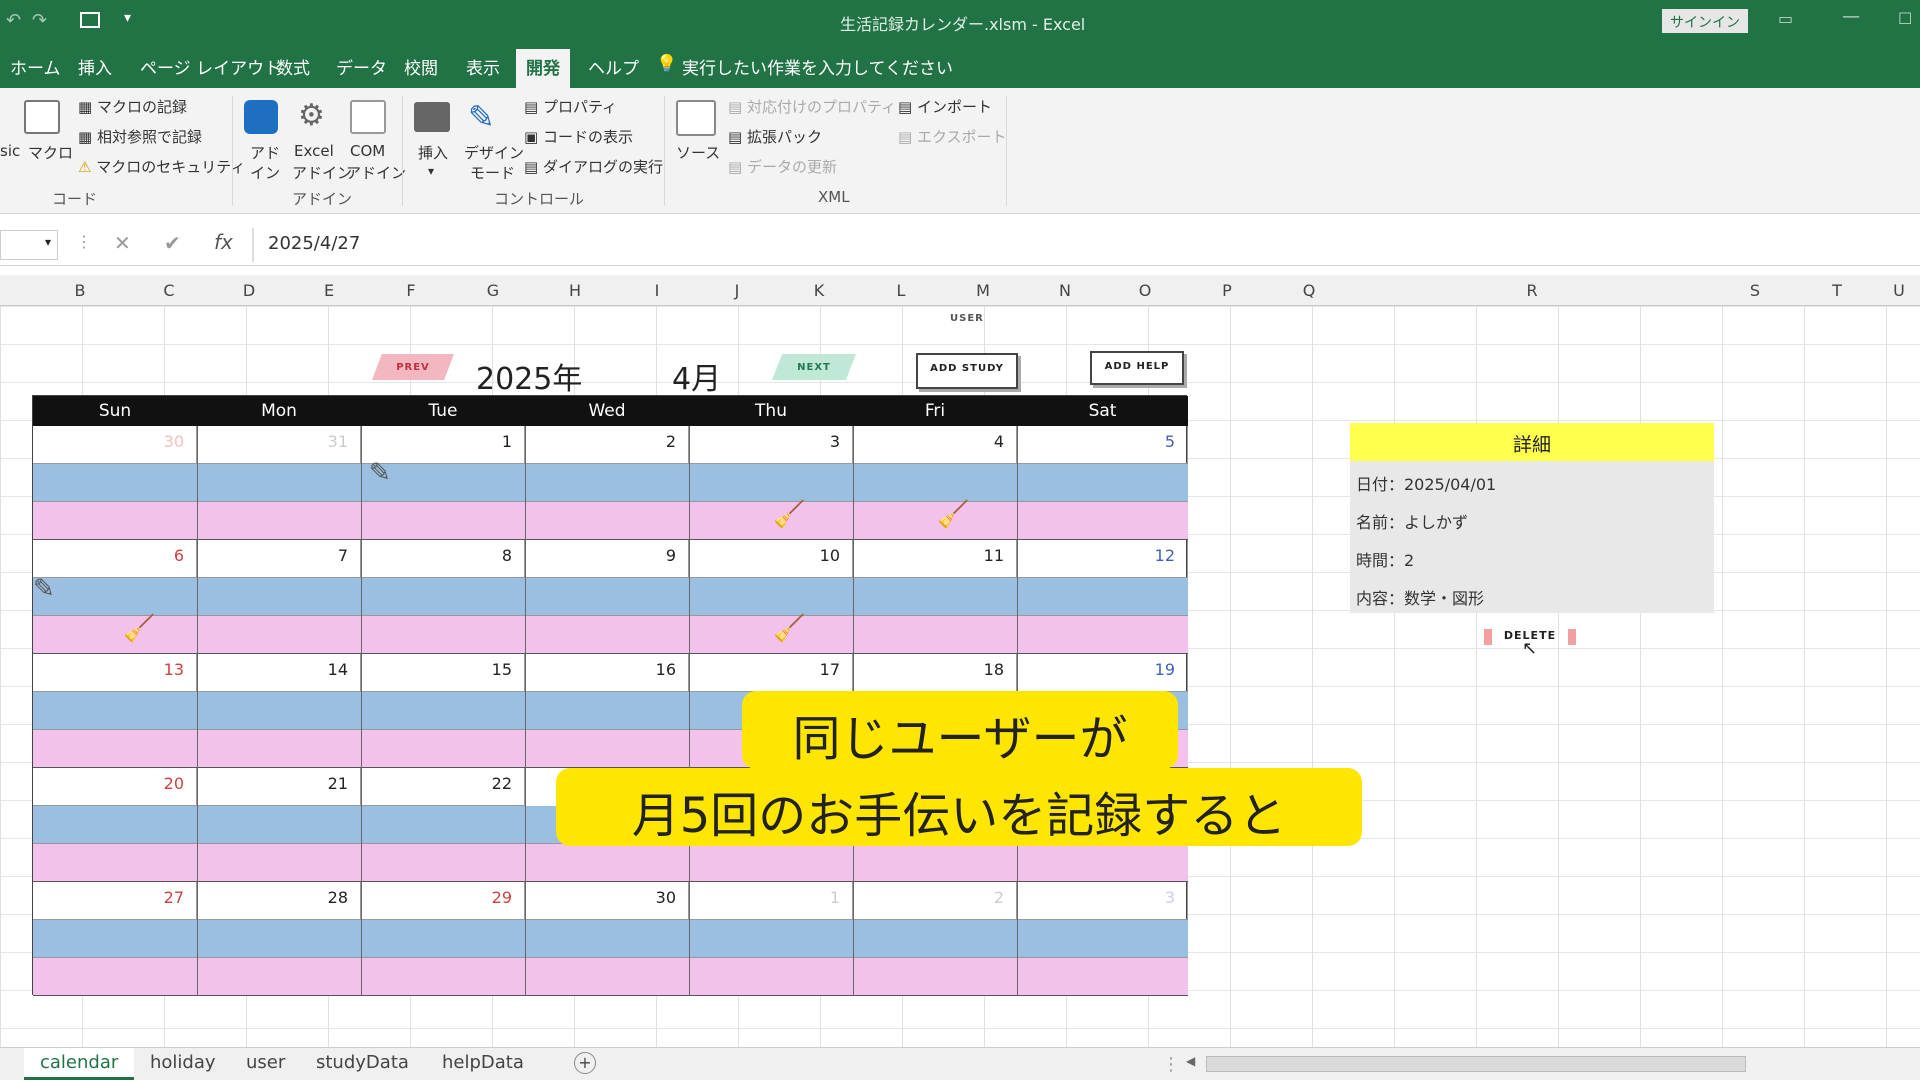  Describe the element at coordinates (1227, 290) in the screenshot. I see `col-header: P` at that location.